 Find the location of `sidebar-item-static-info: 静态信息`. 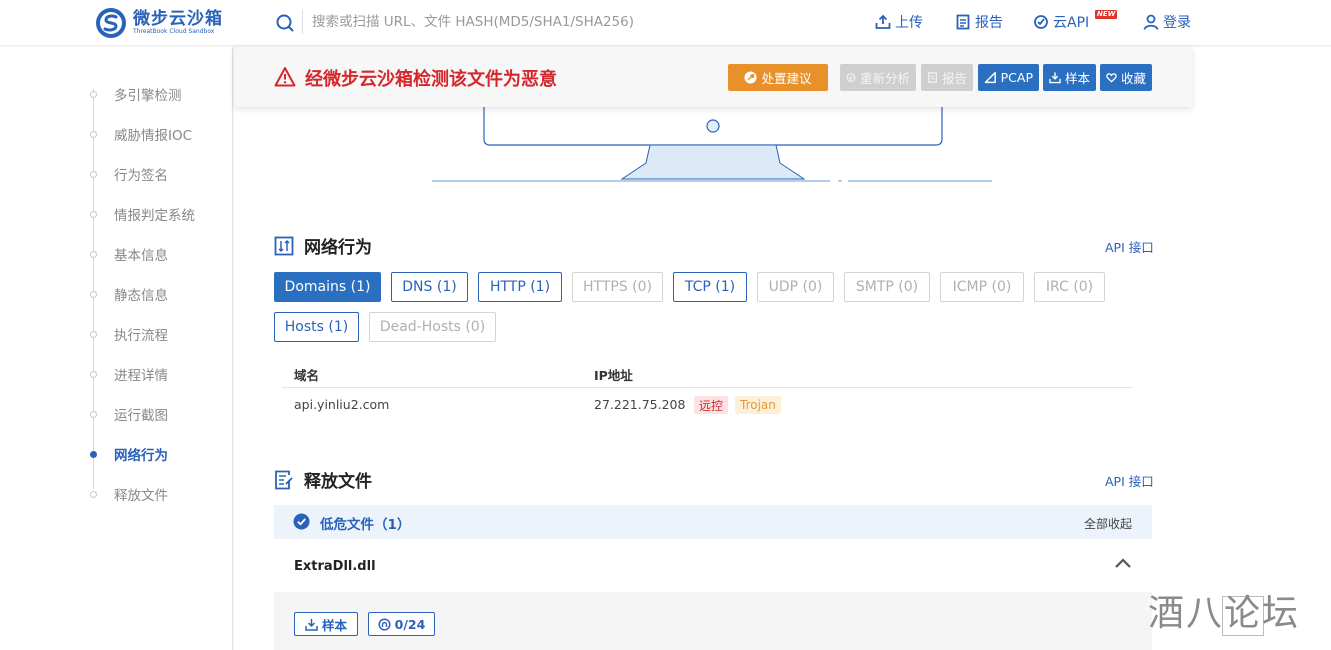

sidebar-item-static-info: 静态信息 is located at coordinates (128, 294).